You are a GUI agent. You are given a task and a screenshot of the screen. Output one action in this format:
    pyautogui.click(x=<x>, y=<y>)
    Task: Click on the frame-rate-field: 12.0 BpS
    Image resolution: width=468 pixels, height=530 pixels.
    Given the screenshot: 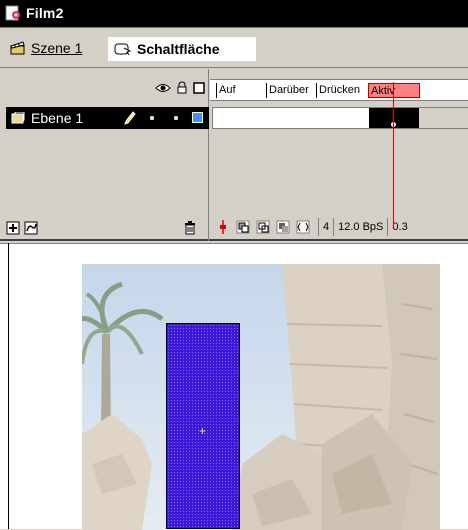 What is the action you would take?
    pyautogui.click(x=360, y=227)
    